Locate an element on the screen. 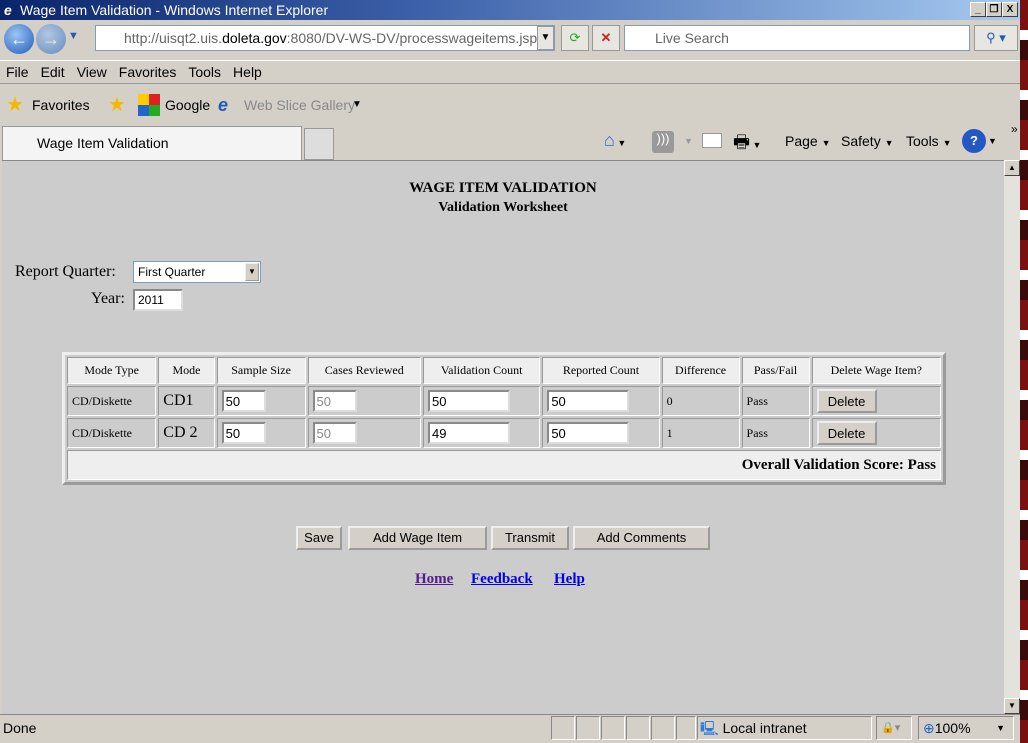 The width and height of the screenshot is (1028, 743). overall-validation-score: Overall Validation Score: Pass is located at coordinates (504, 465).